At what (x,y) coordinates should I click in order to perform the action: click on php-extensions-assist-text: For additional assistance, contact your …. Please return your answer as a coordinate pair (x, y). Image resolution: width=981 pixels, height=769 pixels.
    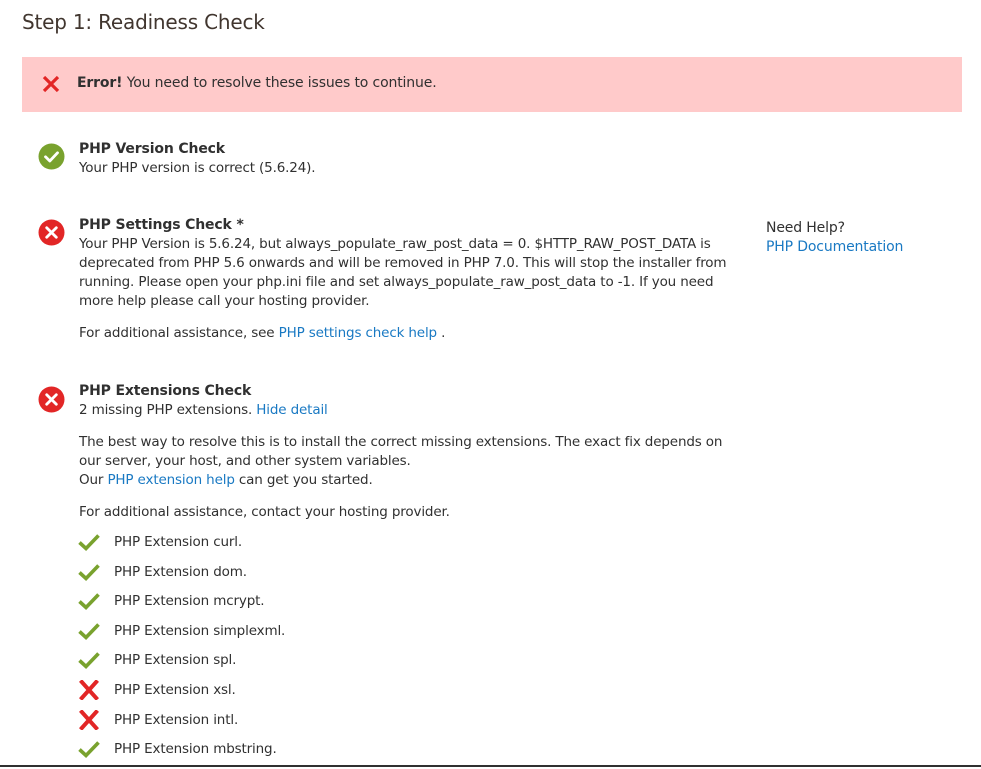
    Looking at the image, I should click on (264, 512).